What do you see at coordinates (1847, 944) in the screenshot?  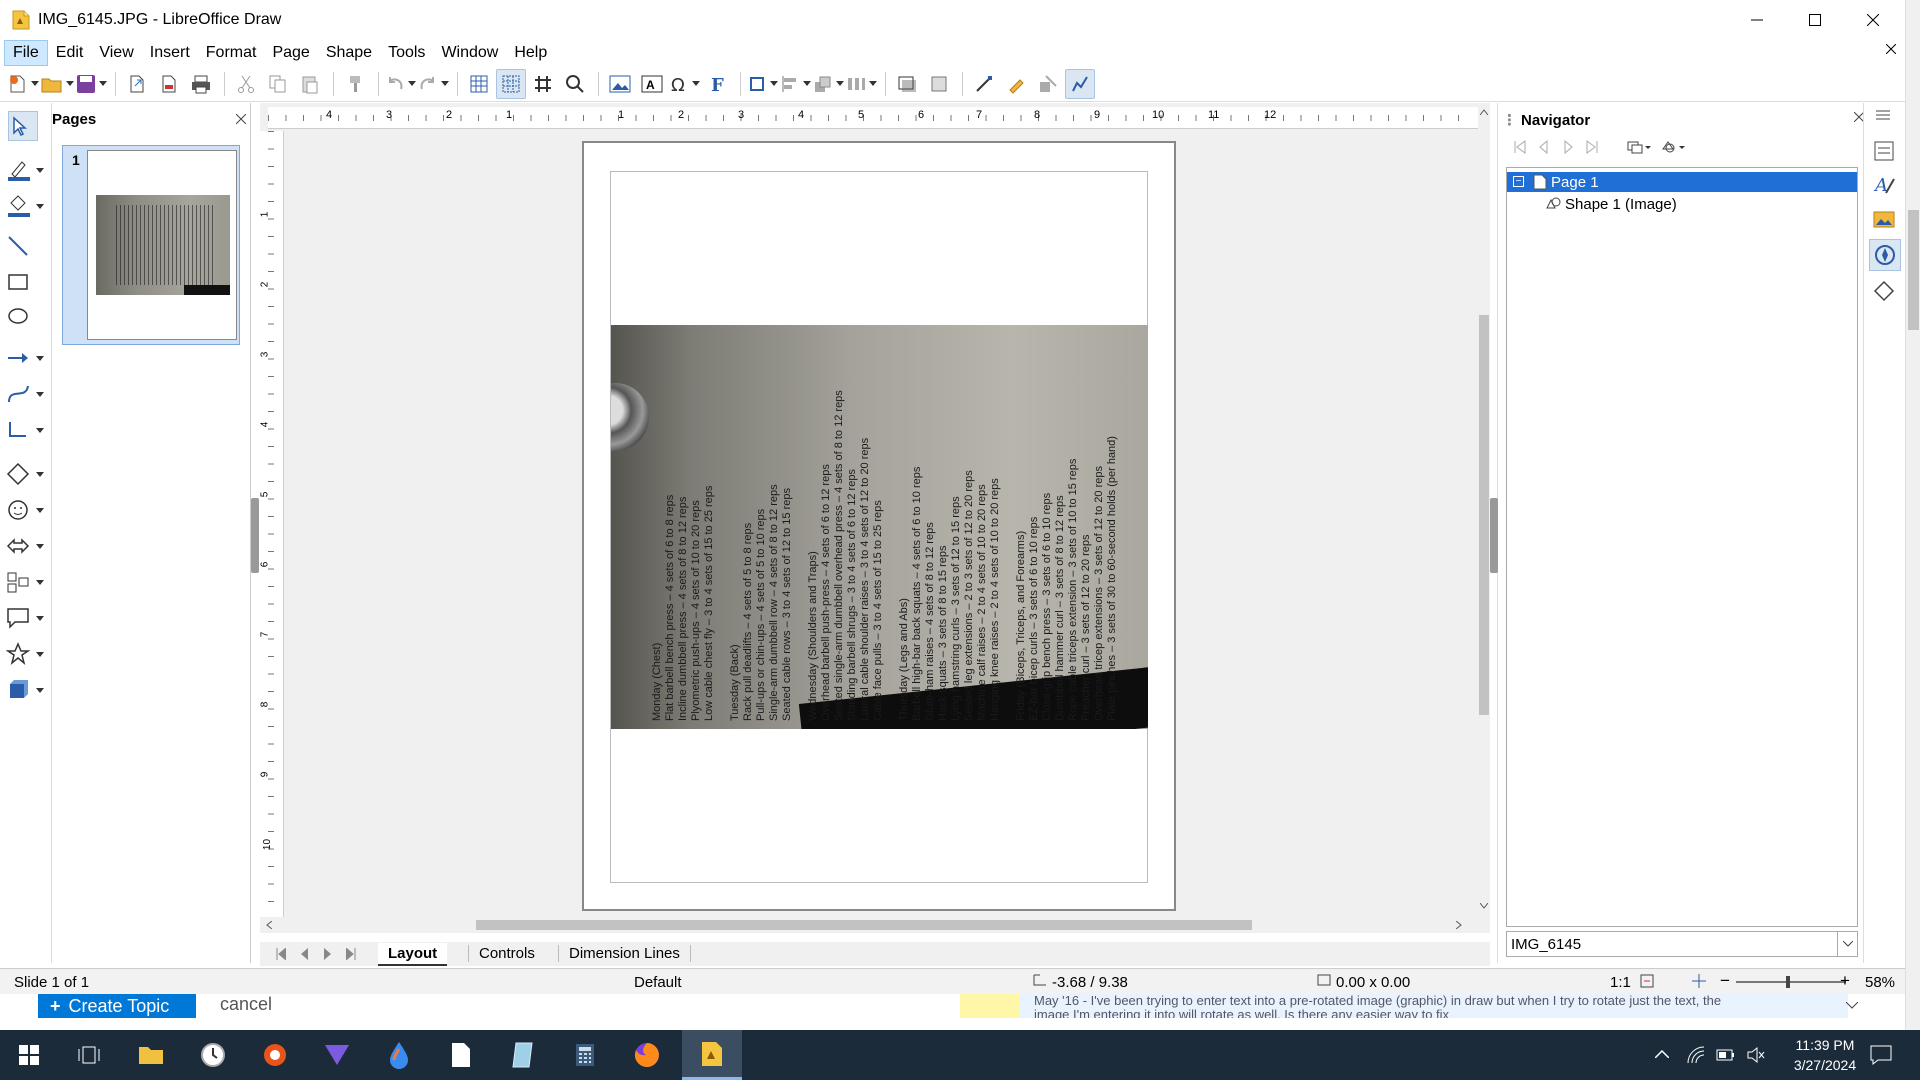 I see `document-dropdown-button` at bounding box center [1847, 944].